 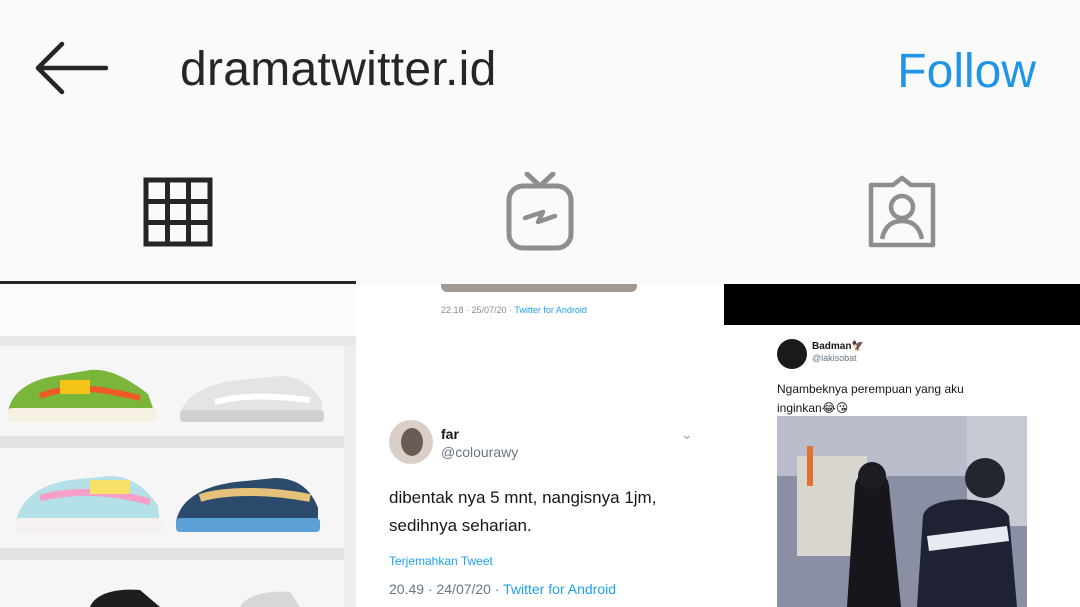 What do you see at coordinates (687, 434) in the screenshot?
I see `chevron-down-icon: ⌄` at bounding box center [687, 434].